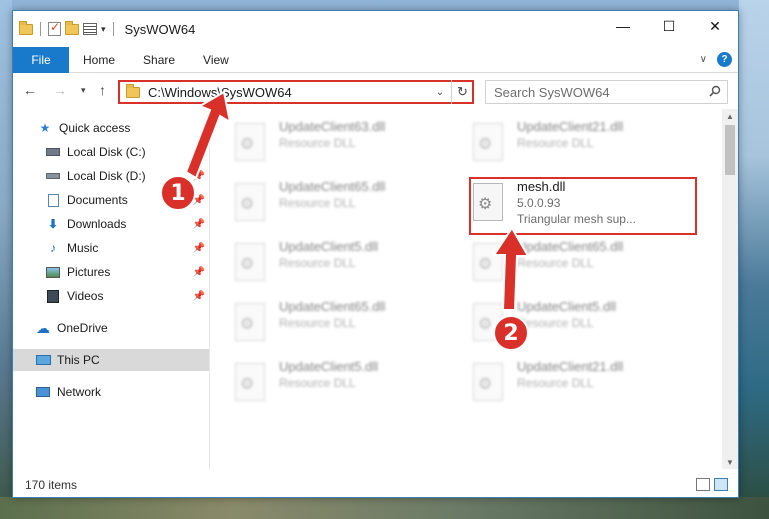 The height and width of the screenshot is (519, 769). I want to click on properties-check-icon, so click(54, 28).